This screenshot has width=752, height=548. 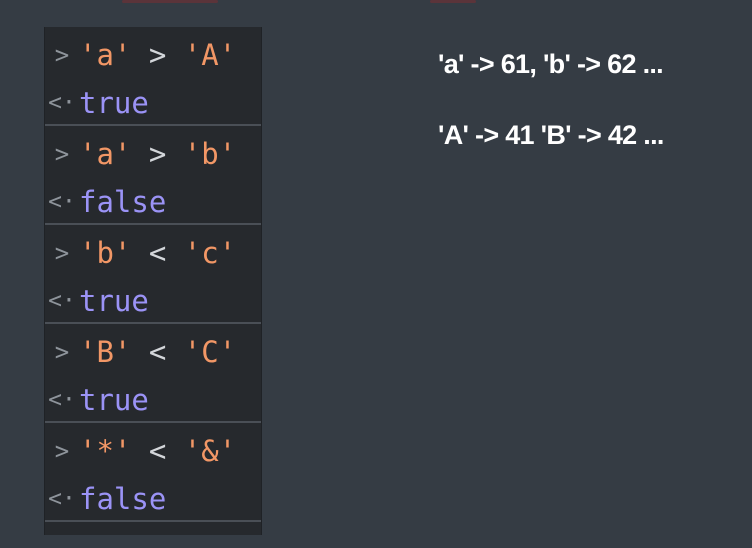 I want to click on console-entry-1: > 'a' > 'A' <· true, so click(x=153, y=76).